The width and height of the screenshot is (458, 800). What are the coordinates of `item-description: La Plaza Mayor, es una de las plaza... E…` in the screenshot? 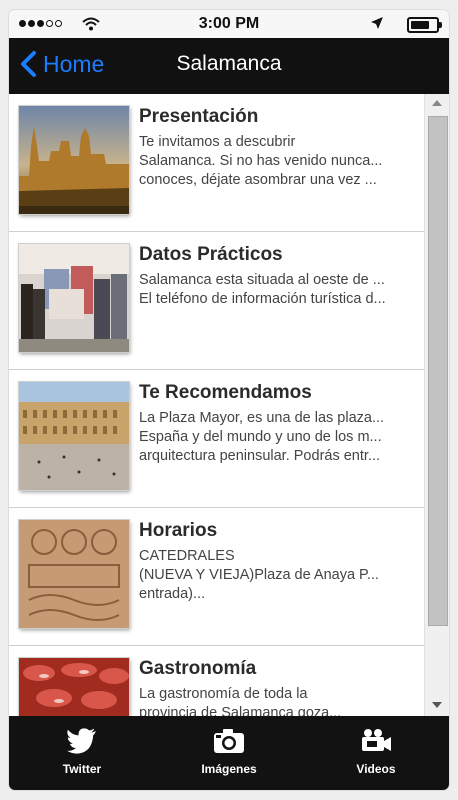 It's located at (262, 437).